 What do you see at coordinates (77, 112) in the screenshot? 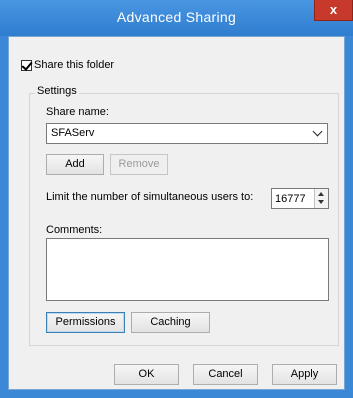
I see `share-name-label: Share name:` at bounding box center [77, 112].